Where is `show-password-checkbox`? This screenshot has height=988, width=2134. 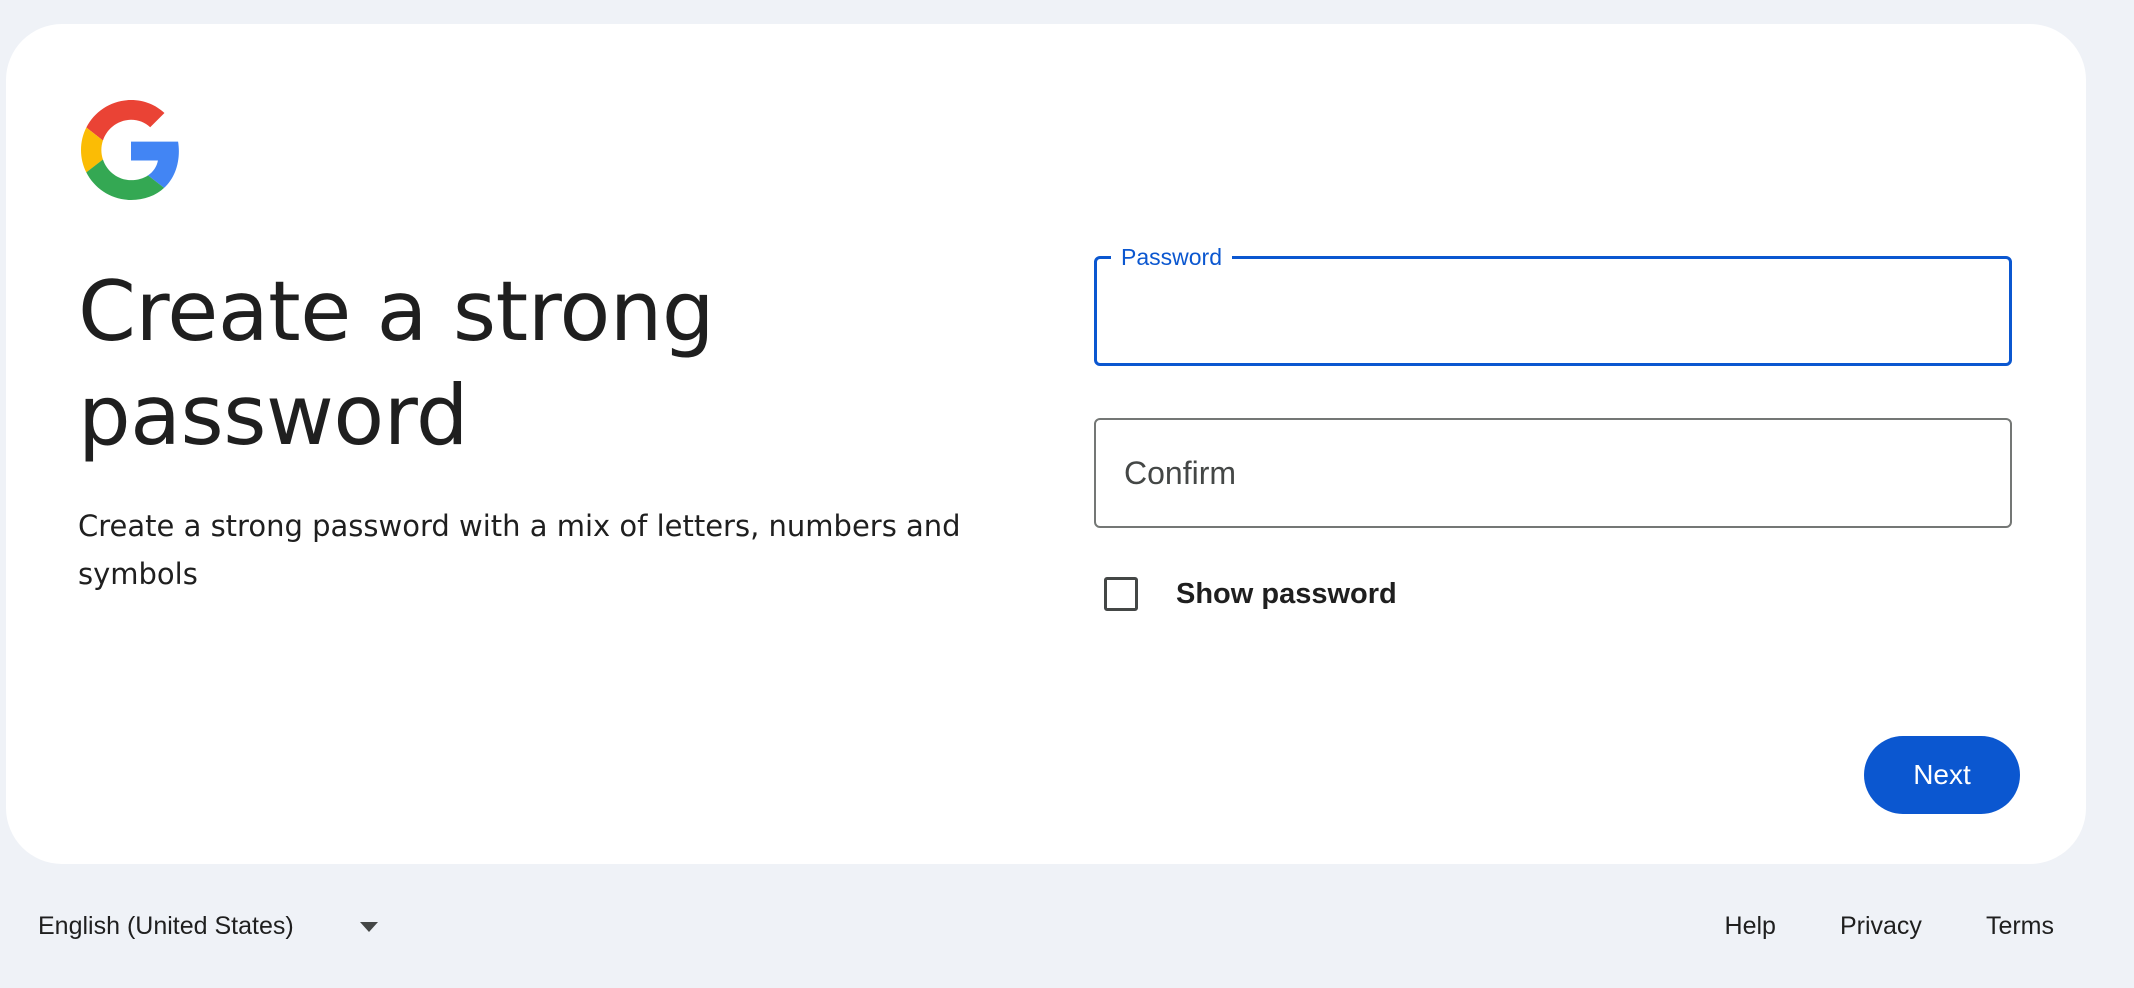 show-password-checkbox is located at coordinates (1121, 594).